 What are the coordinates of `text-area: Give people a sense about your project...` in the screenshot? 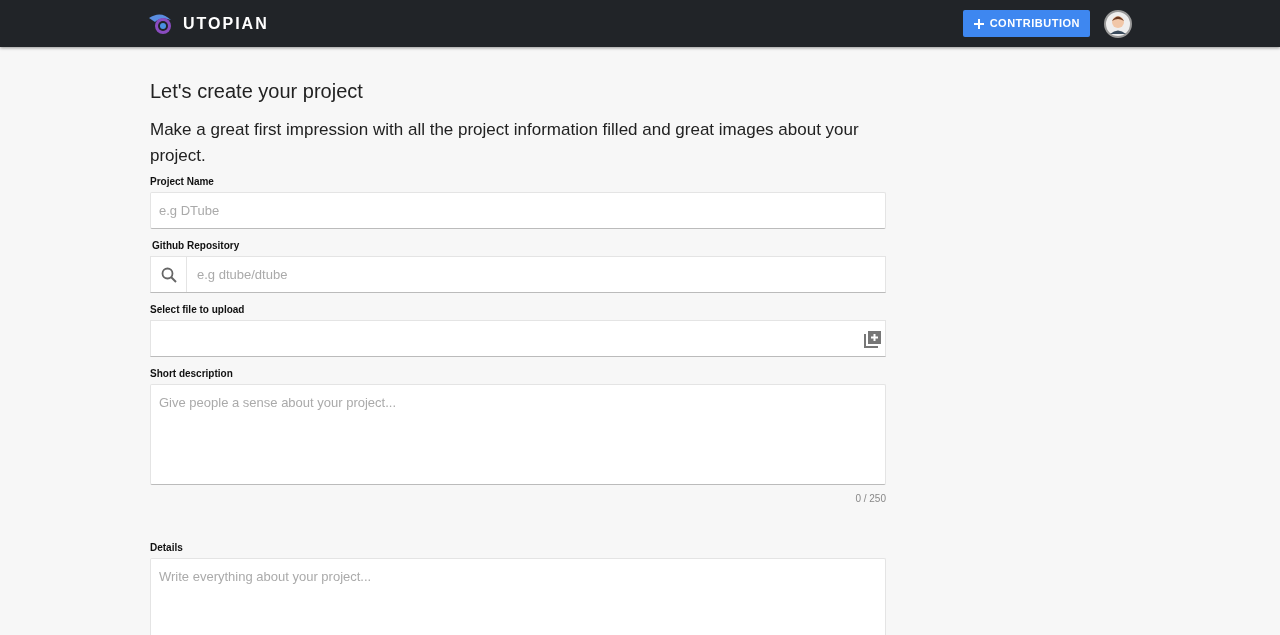 It's located at (518, 434).